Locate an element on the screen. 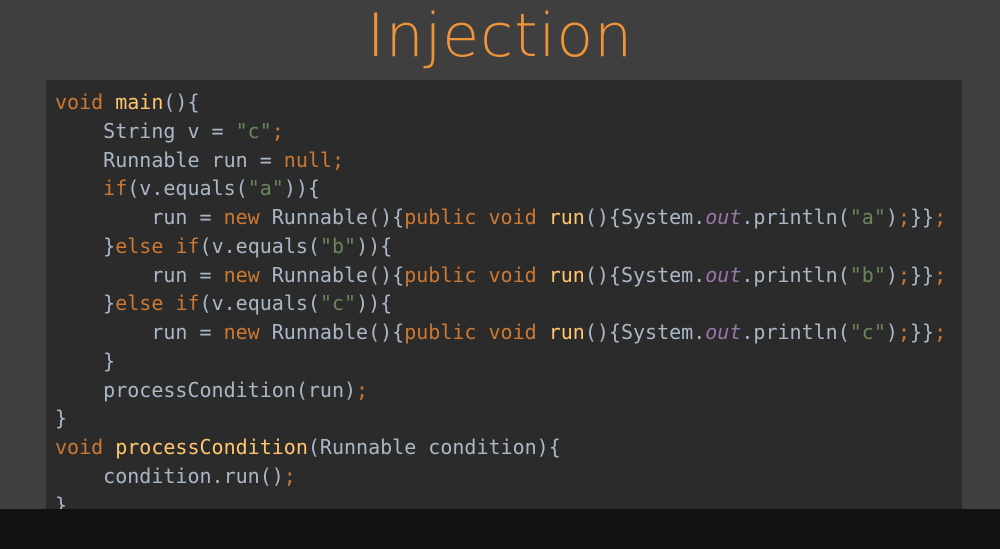 The width and height of the screenshot is (1000, 549). code-keyword: null is located at coordinates (307, 159).